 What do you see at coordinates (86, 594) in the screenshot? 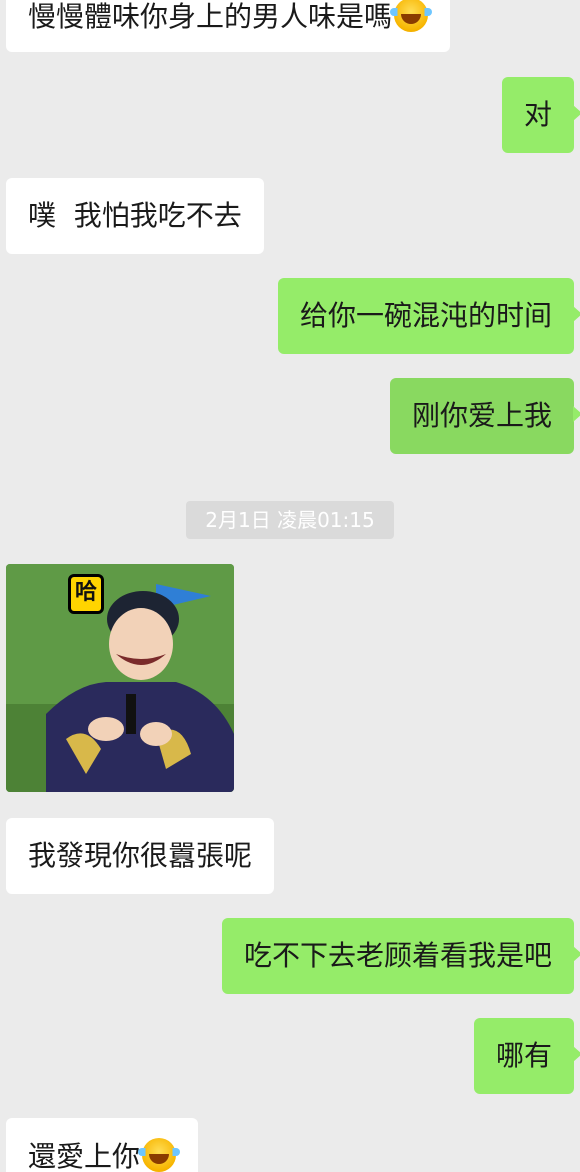
I see `sticker-caption: 哈` at bounding box center [86, 594].